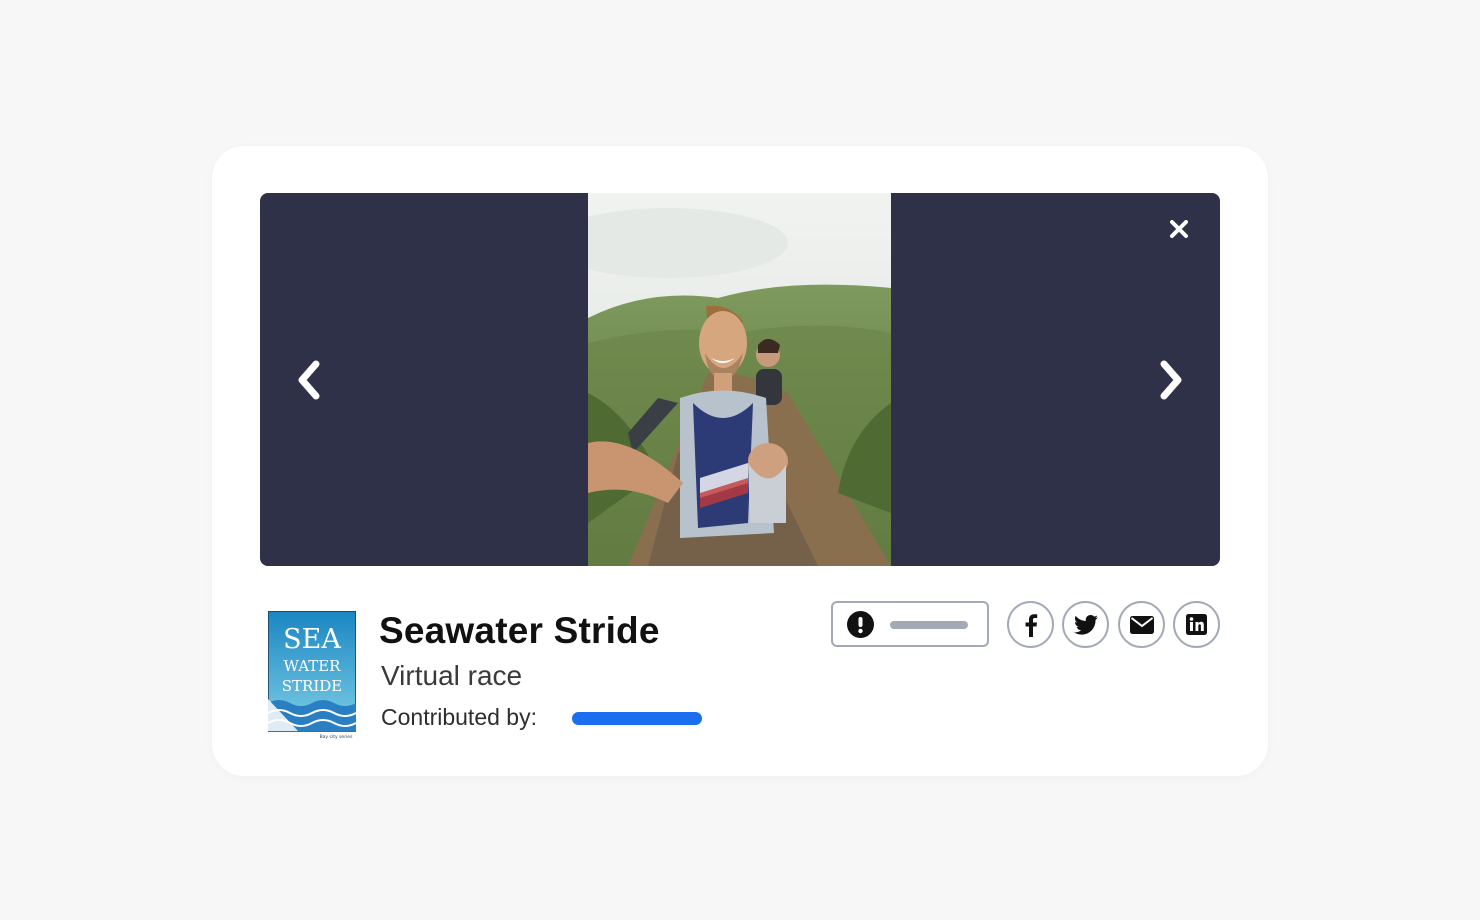 The height and width of the screenshot is (920, 1480). What do you see at coordinates (860, 624) in the screenshot?
I see `exclamation-circle-icon` at bounding box center [860, 624].